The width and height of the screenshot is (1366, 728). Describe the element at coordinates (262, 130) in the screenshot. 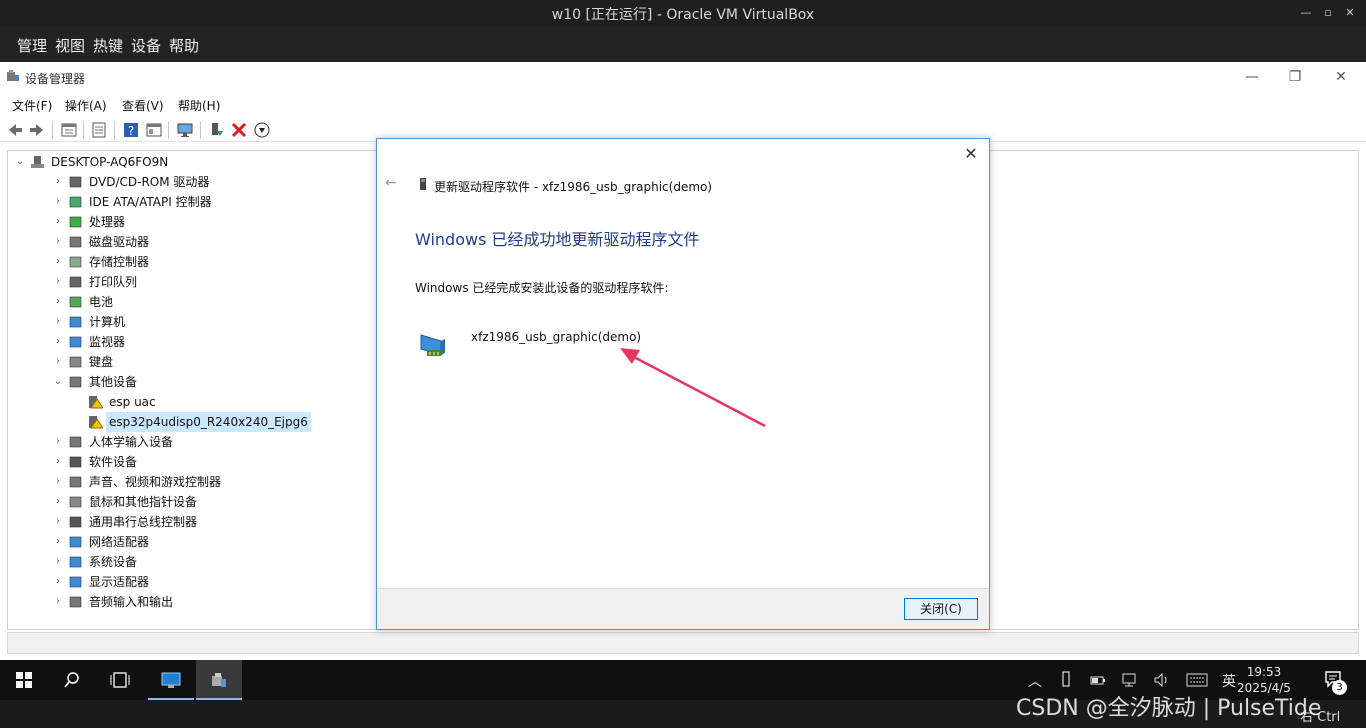

I see `download-icon` at that location.